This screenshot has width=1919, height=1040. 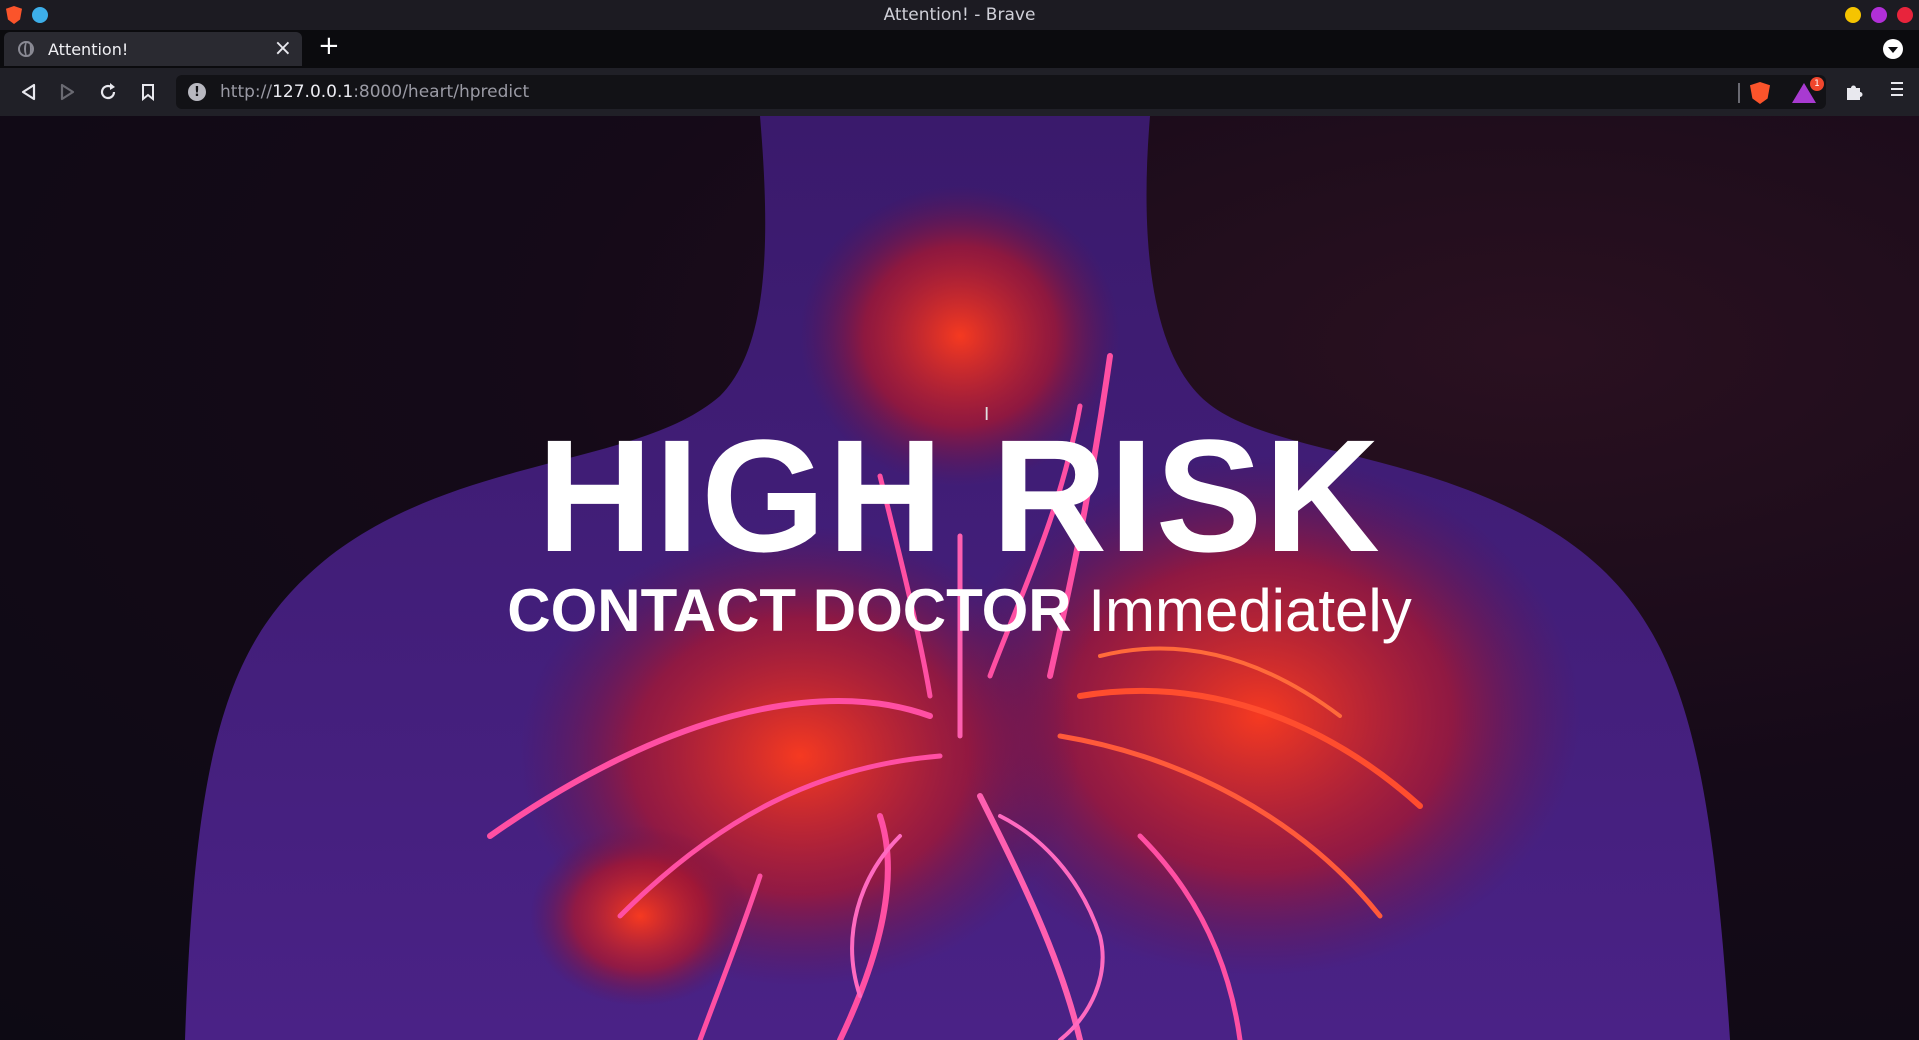 What do you see at coordinates (27, 15) in the screenshot?
I see `titlebar-left` at bounding box center [27, 15].